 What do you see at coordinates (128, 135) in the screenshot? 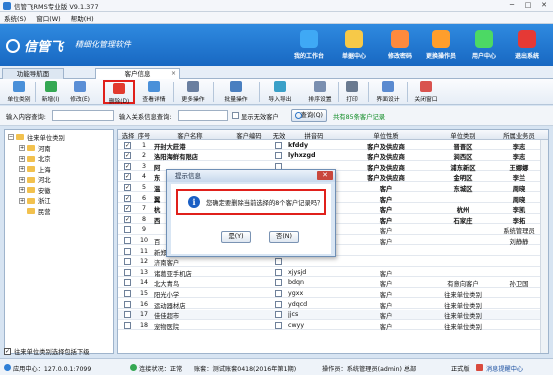
I see `col-select: 选择` at bounding box center [128, 135].